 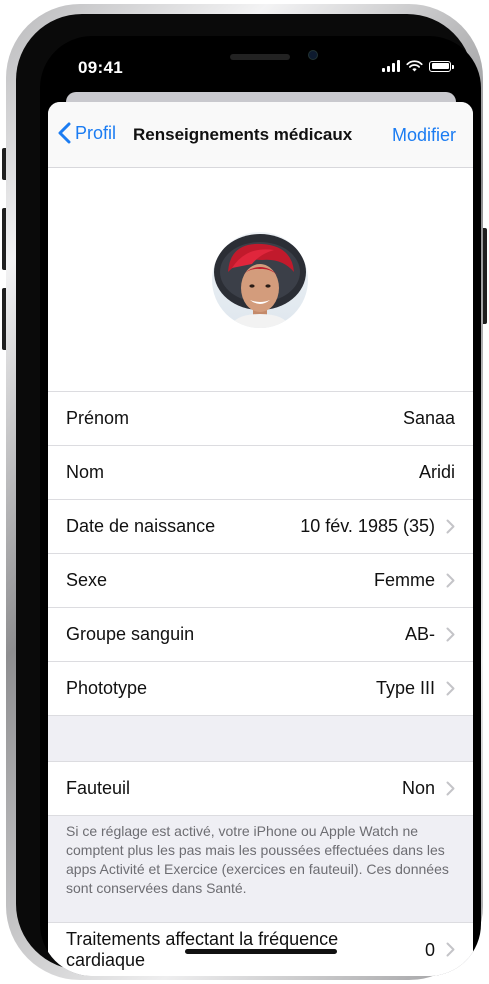 I want to click on edit-button: Modifier, so click(x=424, y=135).